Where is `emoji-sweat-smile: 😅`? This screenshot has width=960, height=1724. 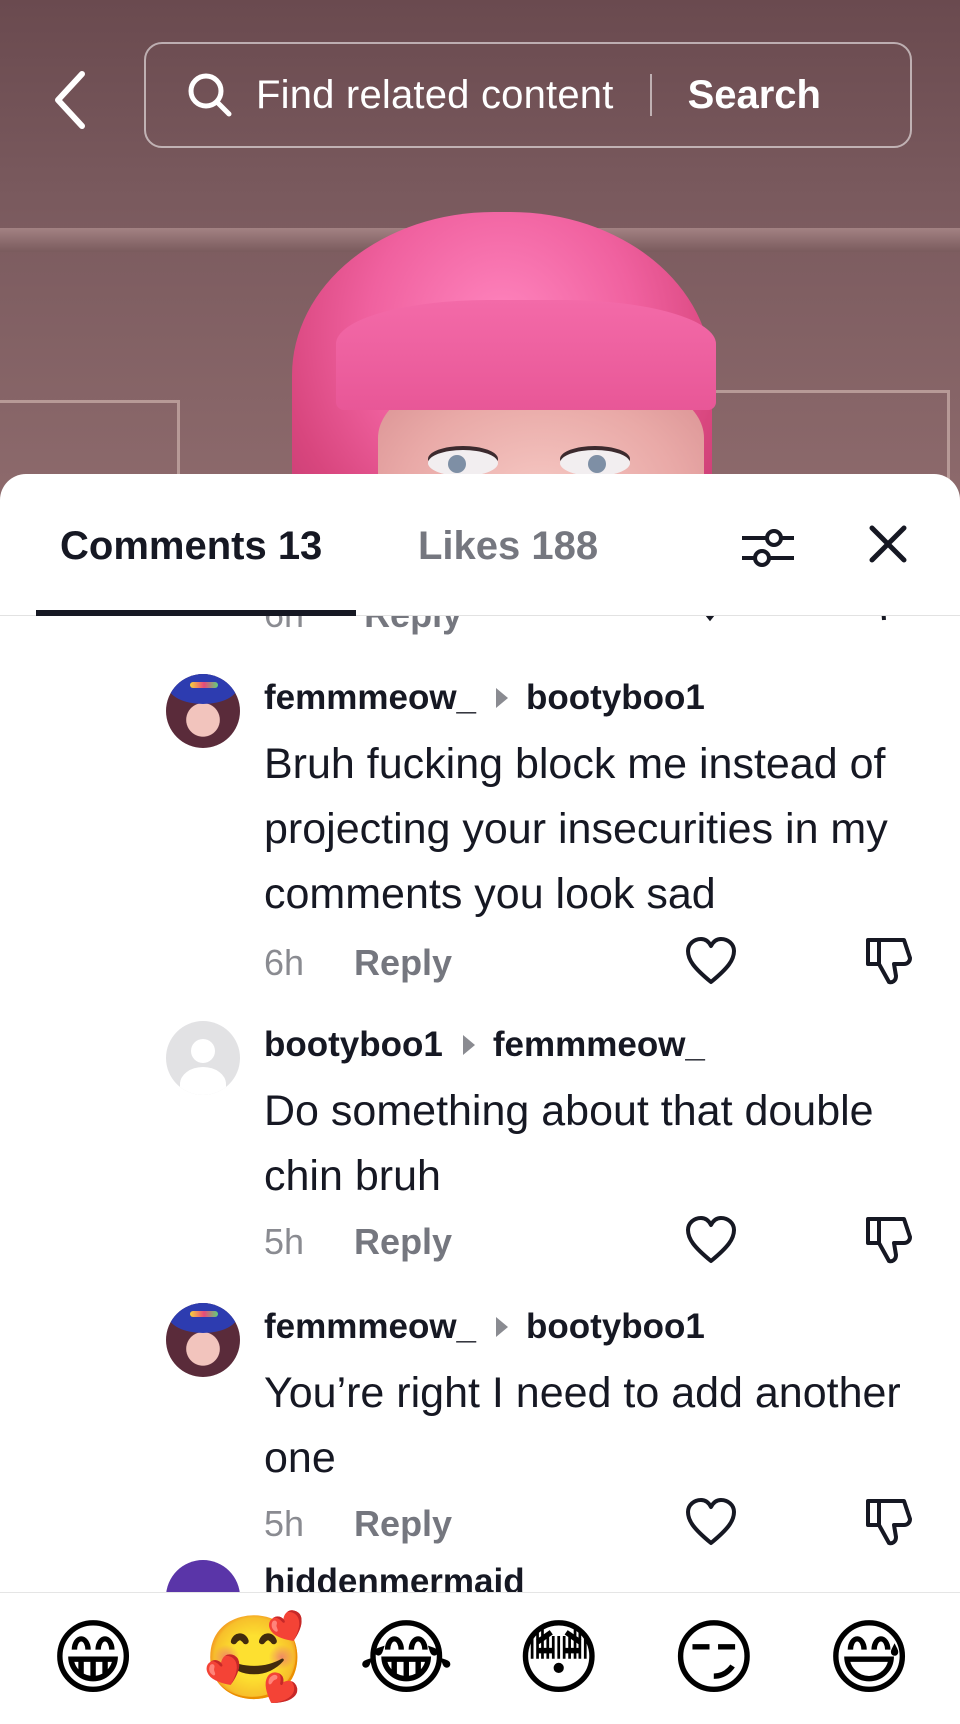 emoji-sweat-smile: 😅 is located at coordinates (869, 1658).